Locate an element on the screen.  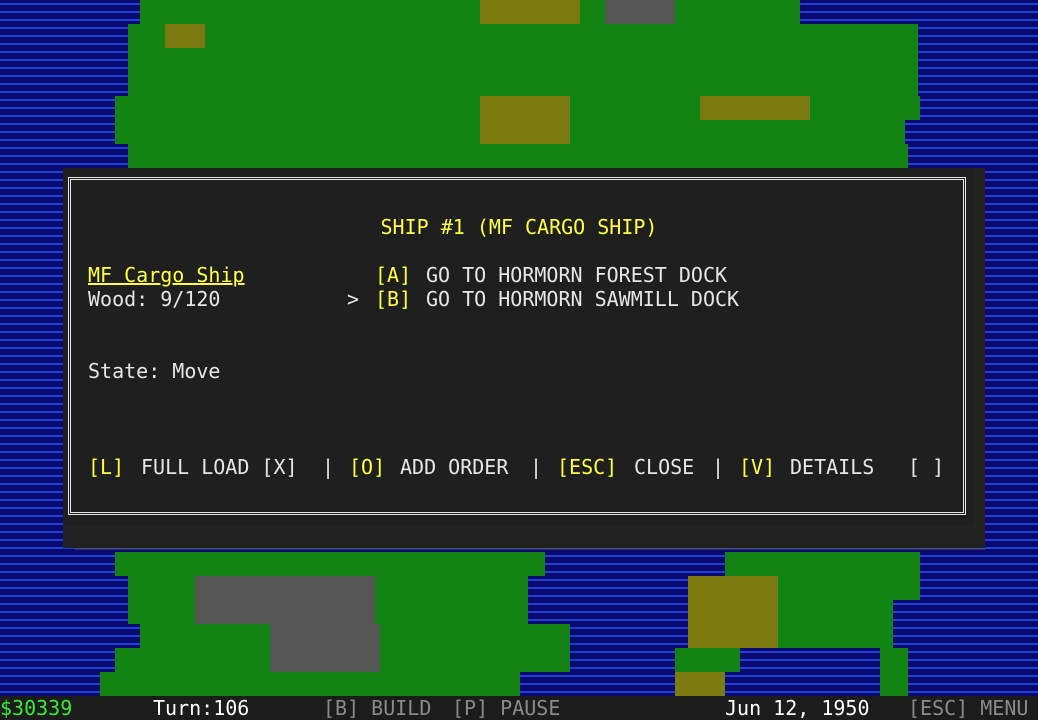
ship-name-link: MF Cargo Ship is located at coordinates (166, 275).